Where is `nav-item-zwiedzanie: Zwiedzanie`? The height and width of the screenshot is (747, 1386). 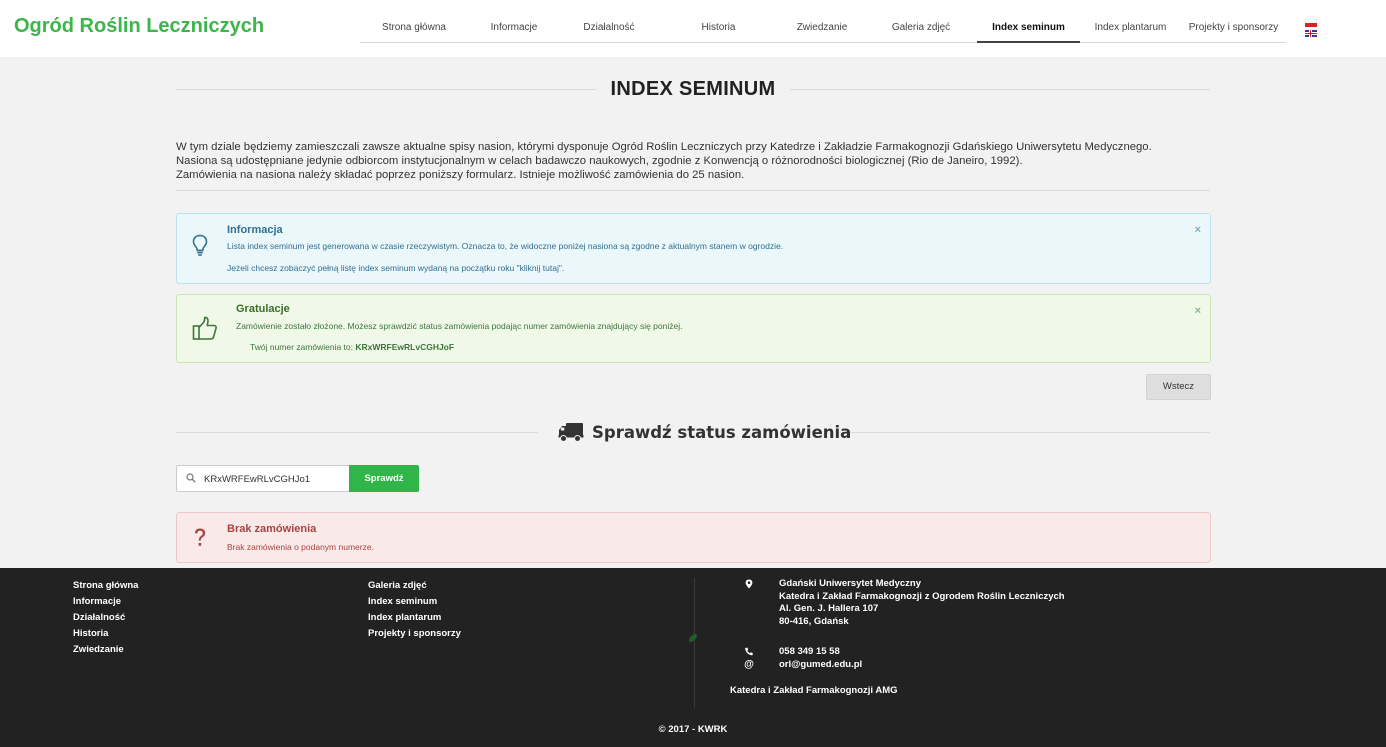
nav-item-zwiedzanie: Zwiedzanie is located at coordinates (822, 28).